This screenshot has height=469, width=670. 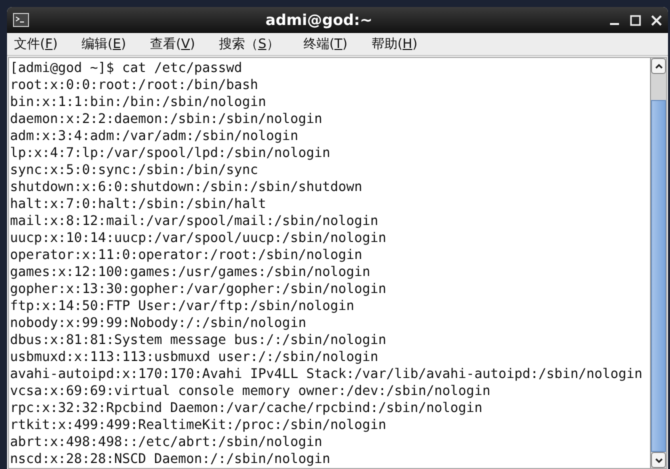 I want to click on menu-item: 帮助(H), so click(x=394, y=44).